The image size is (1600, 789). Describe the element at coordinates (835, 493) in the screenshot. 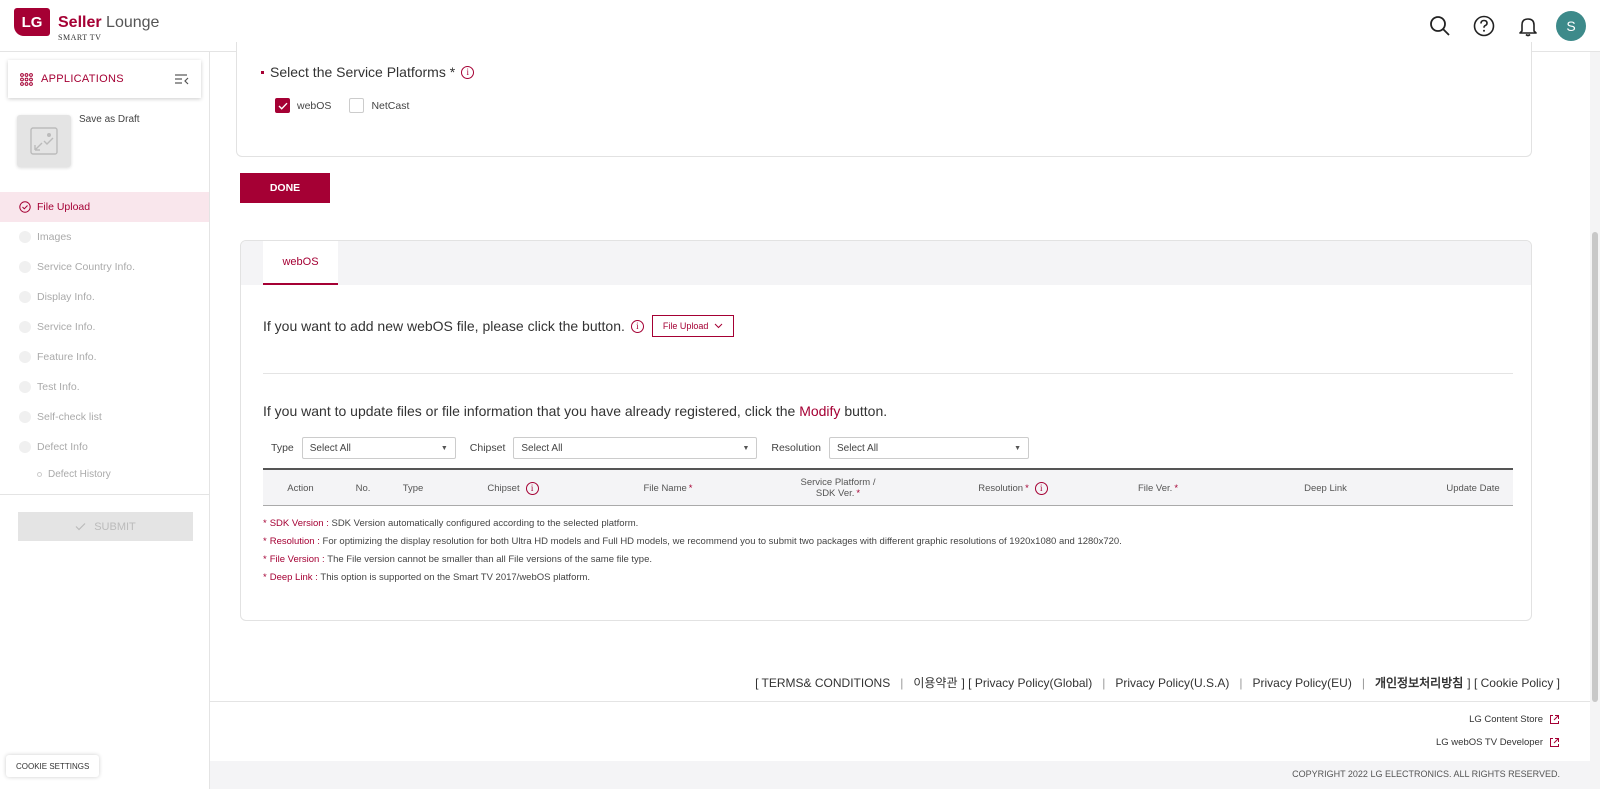

I see `col-sdk-label: SDK Ver.` at that location.